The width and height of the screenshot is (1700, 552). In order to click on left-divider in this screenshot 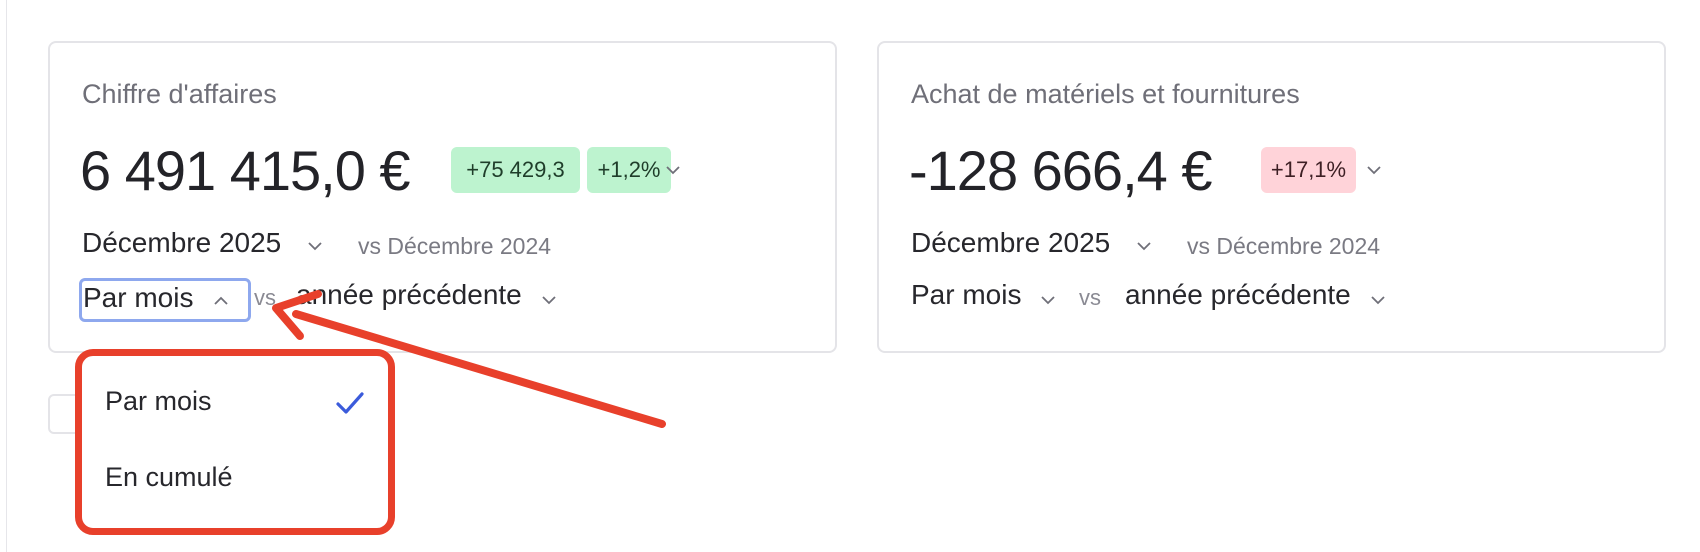, I will do `click(6, 276)`.